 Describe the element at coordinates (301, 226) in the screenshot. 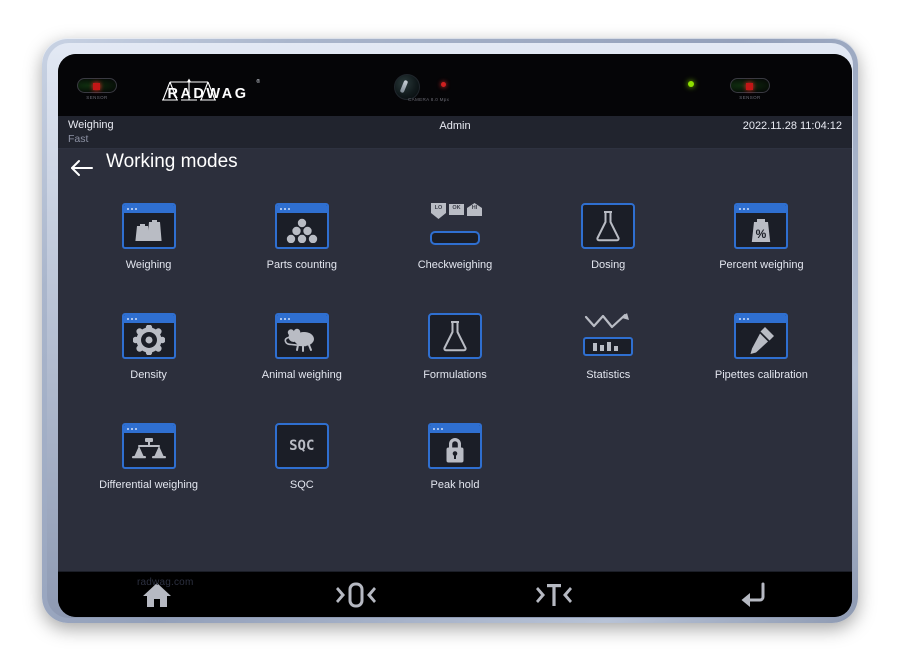

I see `balls-pyramid-icon` at that location.